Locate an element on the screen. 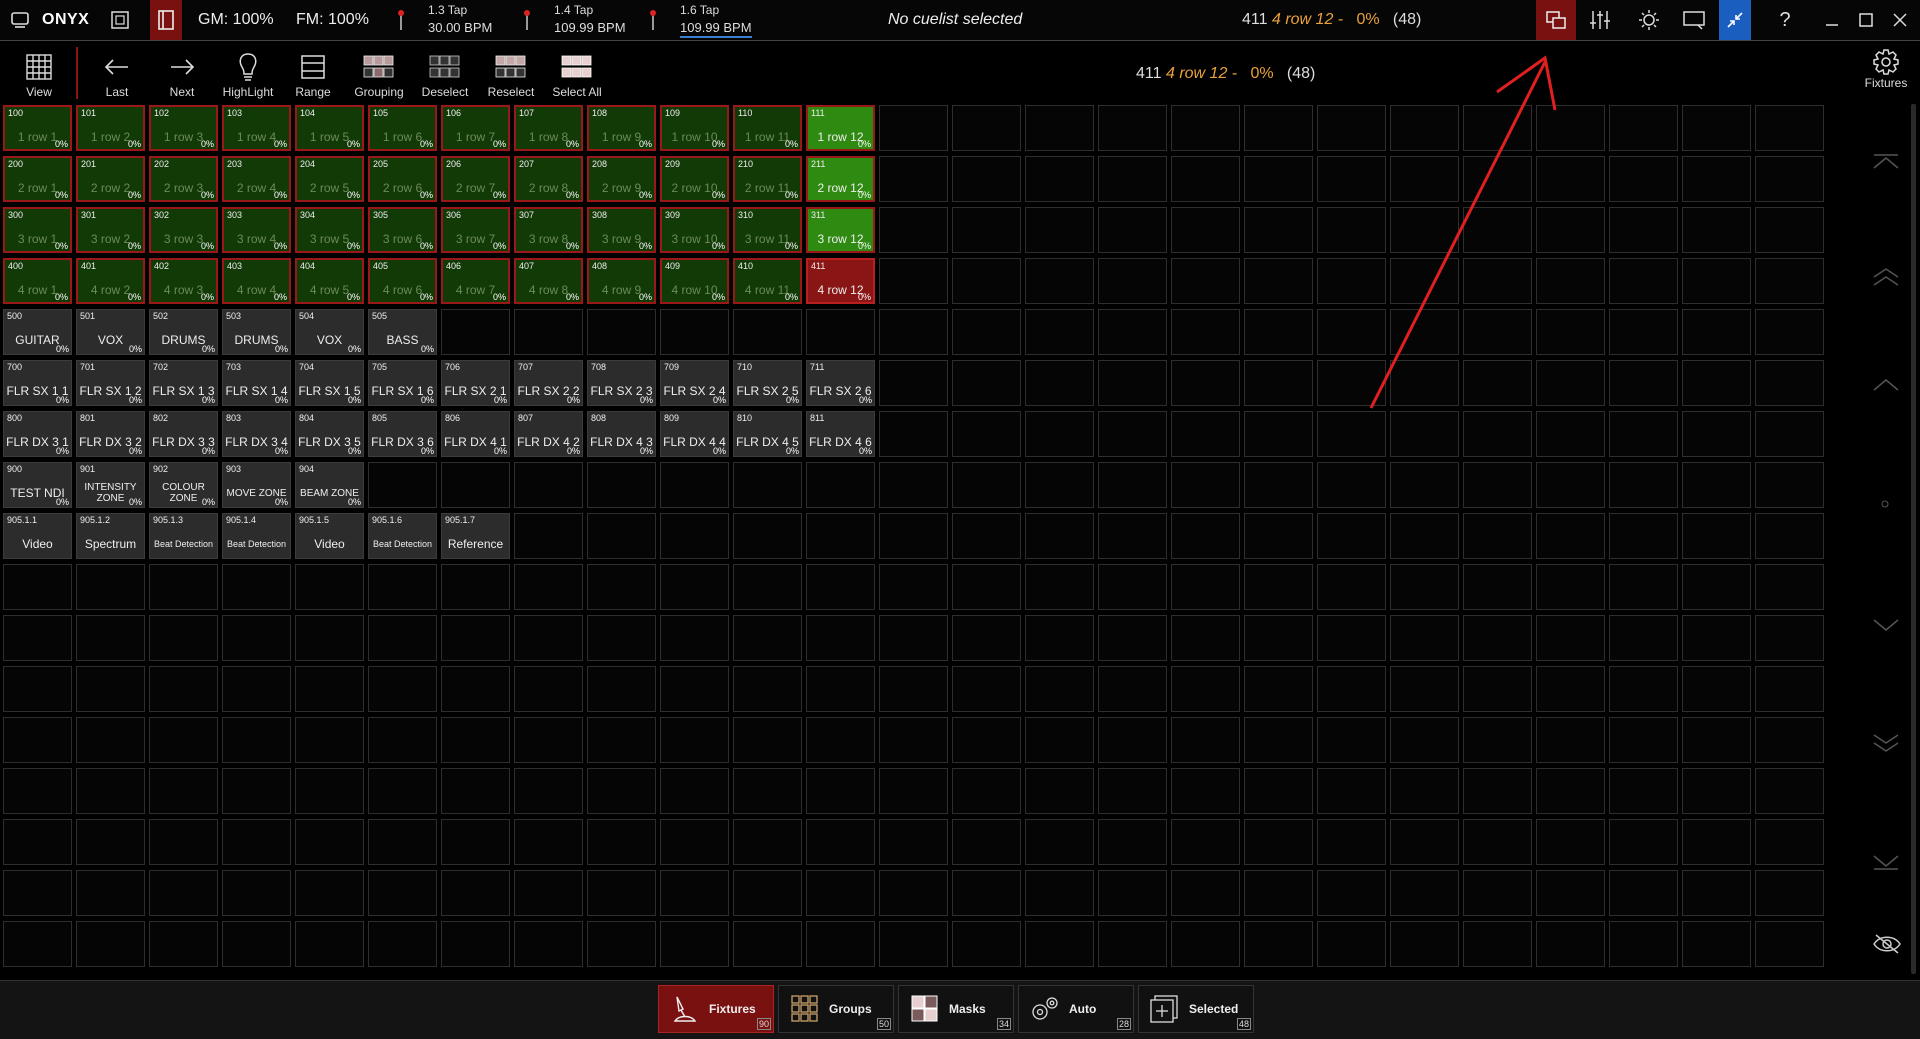  fixture-cell: 106 1 row 7 0% is located at coordinates (475, 128).